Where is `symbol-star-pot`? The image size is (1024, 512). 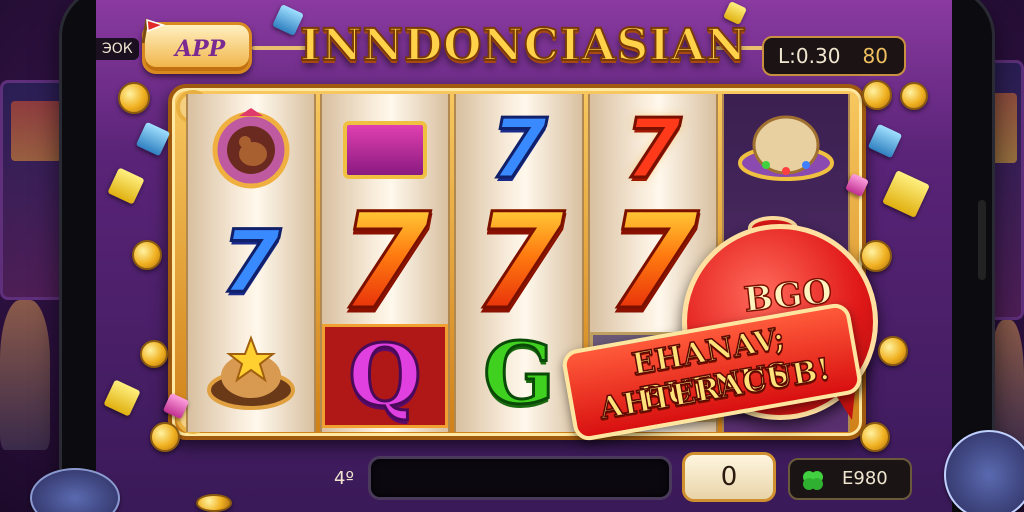 symbol-star-pot is located at coordinates (251, 374).